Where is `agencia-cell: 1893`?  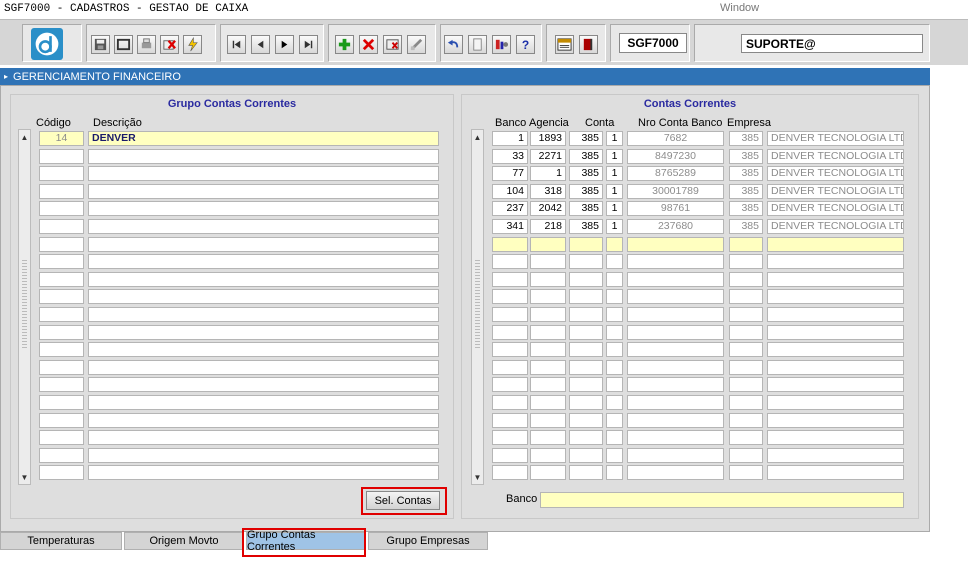 agencia-cell: 1893 is located at coordinates (548, 138).